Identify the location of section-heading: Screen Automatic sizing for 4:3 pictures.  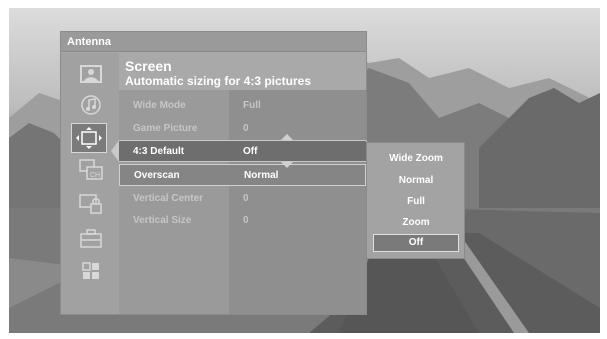
(218, 73).